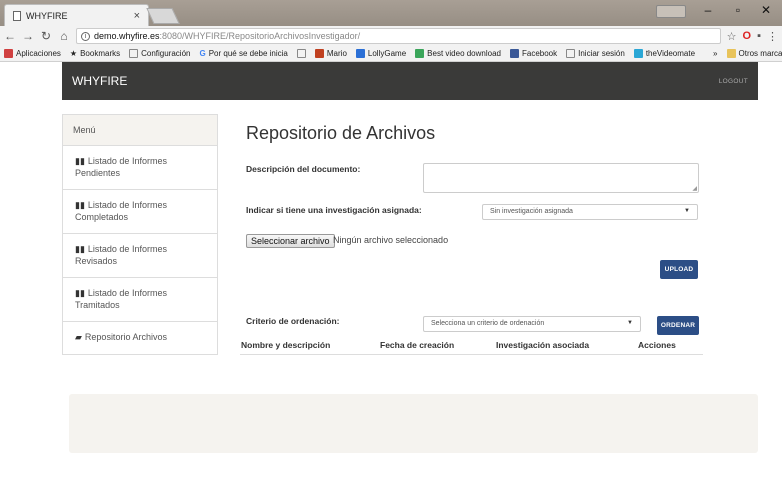  What do you see at coordinates (202, 53) in the screenshot?
I see `google-icon: G` at bounding box center [202, 53].